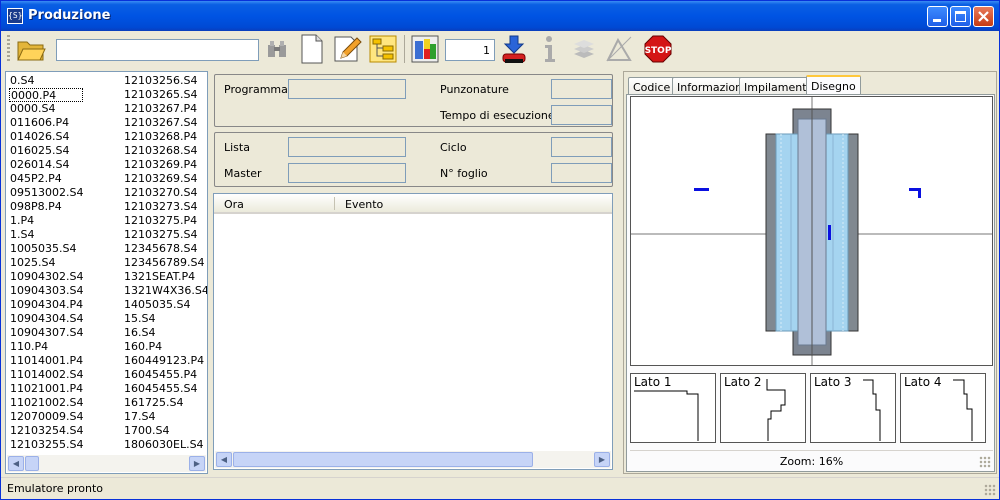 Image resolution: width=1000 pixels, height=500 pixels. What do you see at coordinates (165, 431) in the screenshot?
I see `file-list-item: 1700.S4` at bounding box center [165, 431].